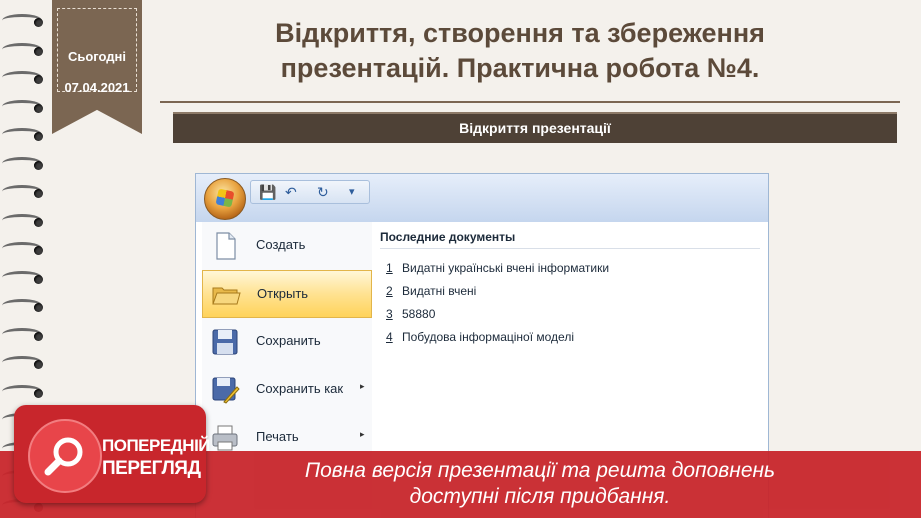  I want to click on menu-label-print: Печать, so click(277, 436).